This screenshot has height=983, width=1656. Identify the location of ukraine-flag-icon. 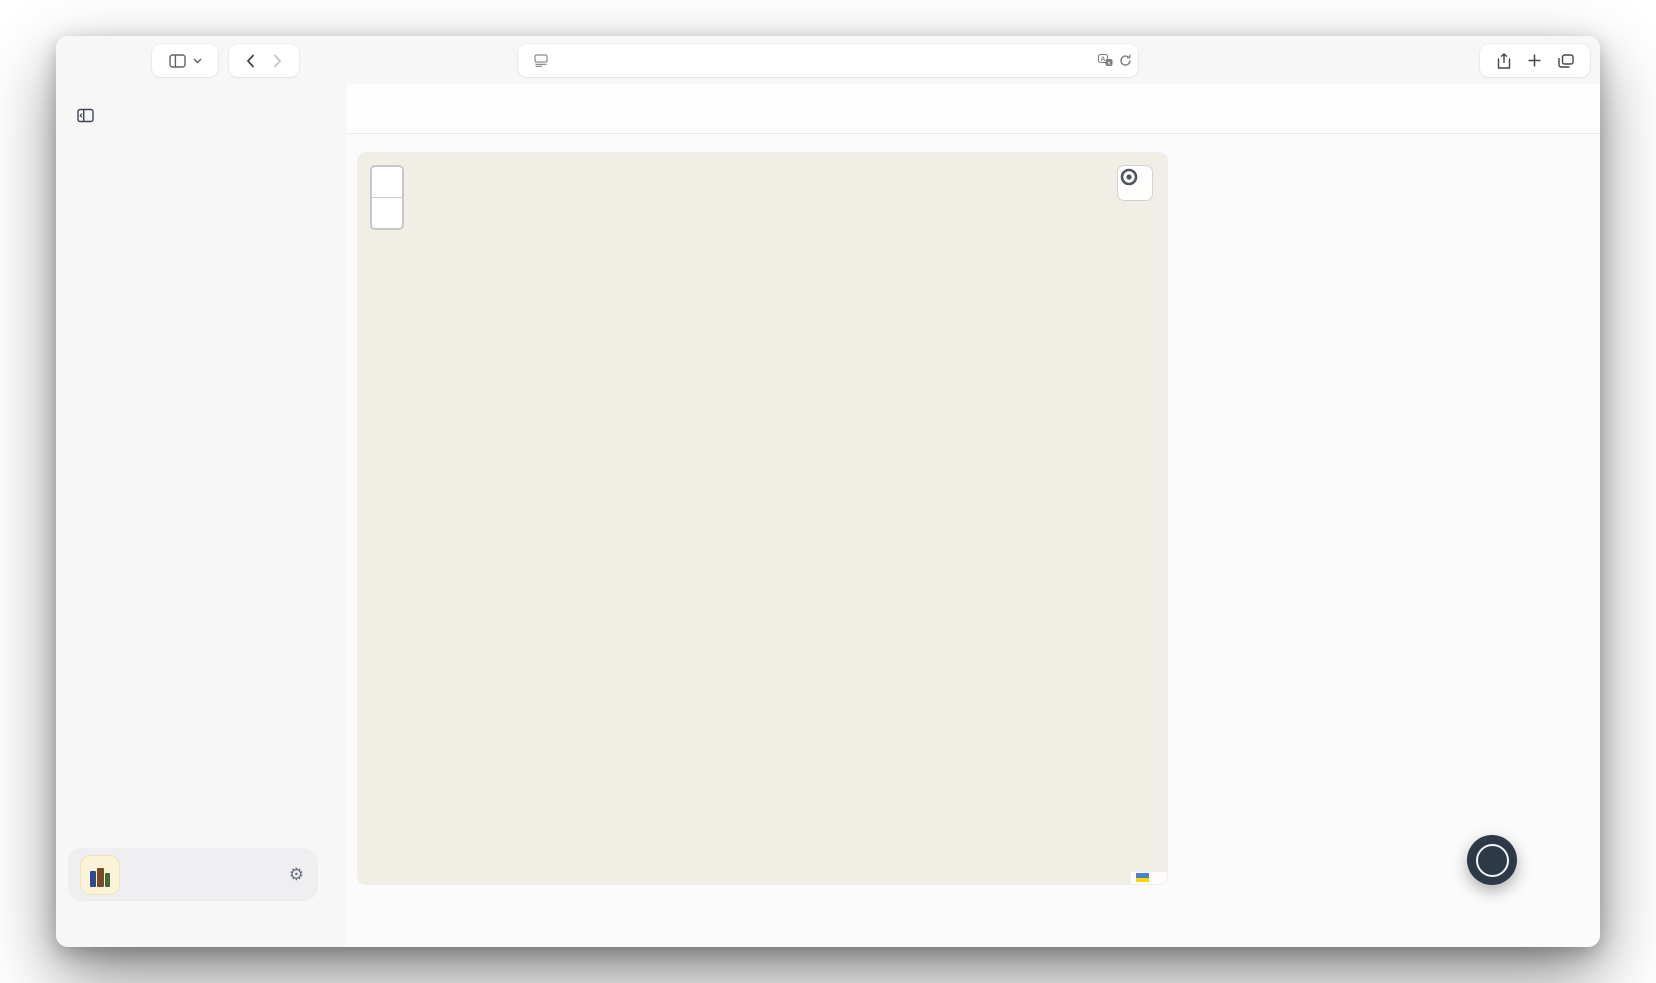
(1142, 877).